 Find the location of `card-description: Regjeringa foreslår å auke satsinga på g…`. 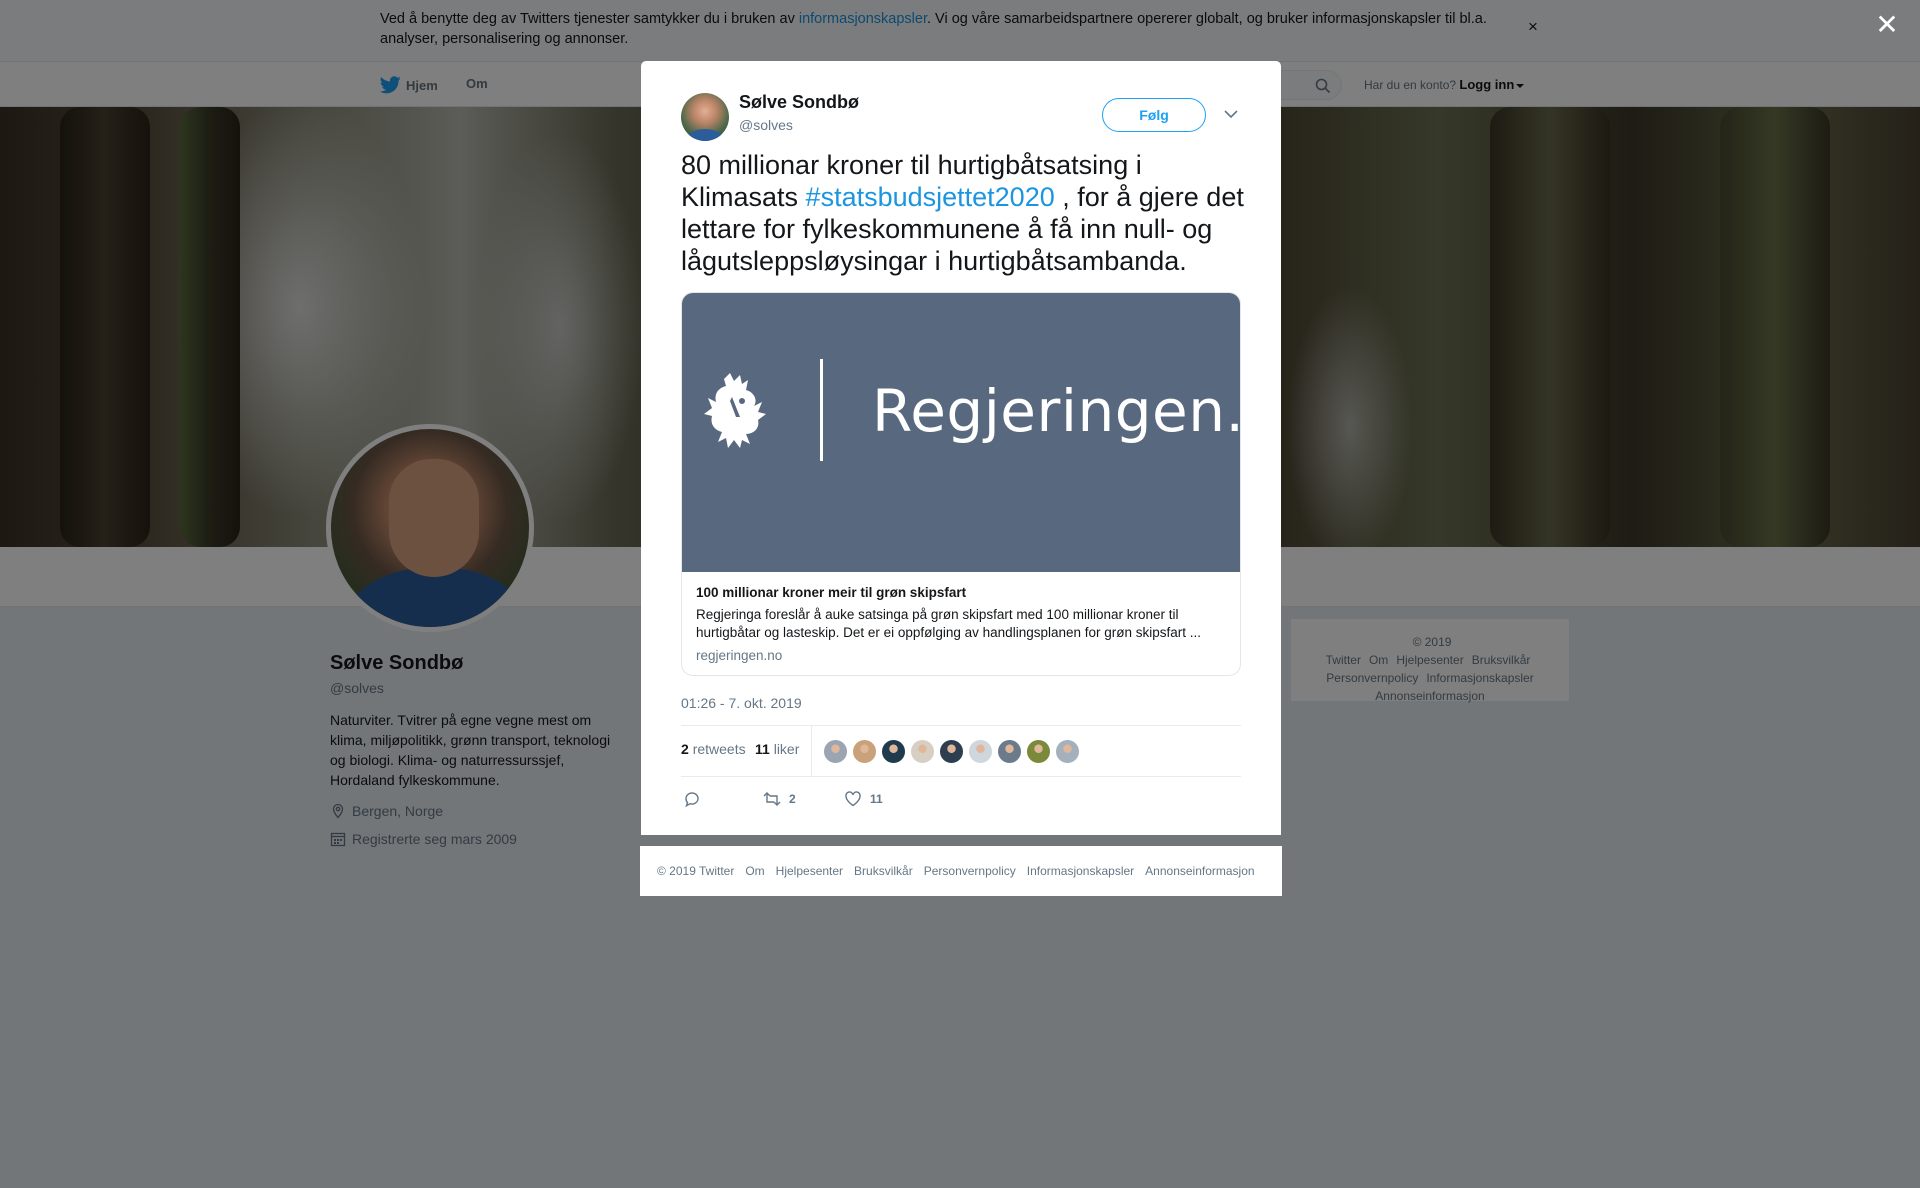

card-description: Regjeringa foreslår å auke satsinga på g… is located at coordinates (949, 623).